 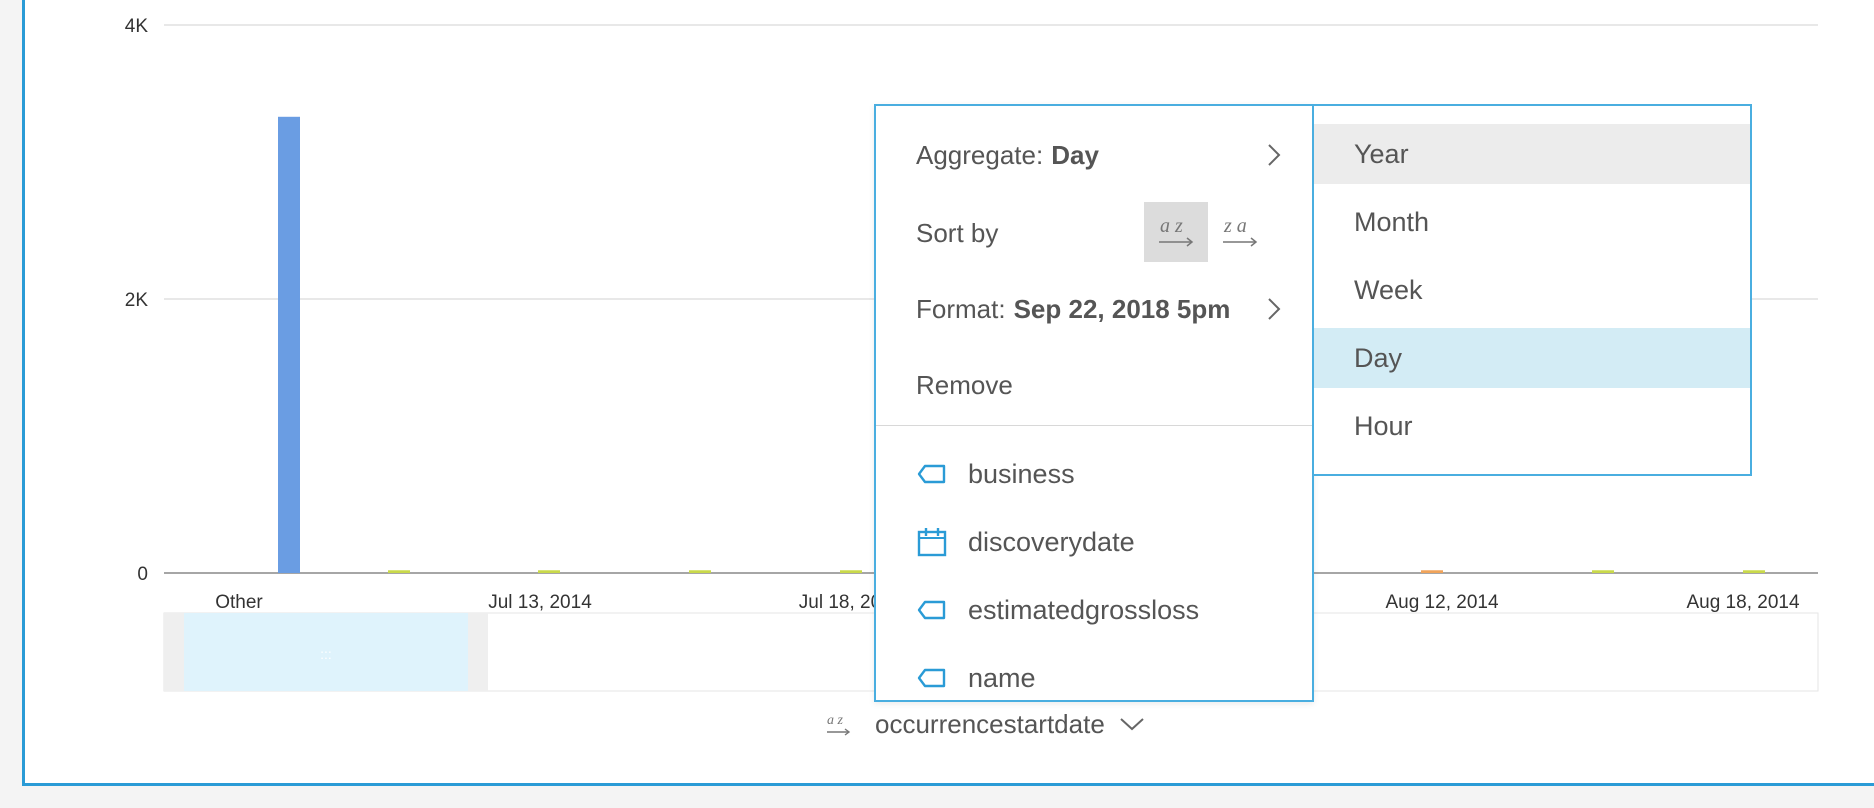 I want to click on format-menu-item: Format: Sep 22, 2018 5pm, so click(x=1104, y=309).